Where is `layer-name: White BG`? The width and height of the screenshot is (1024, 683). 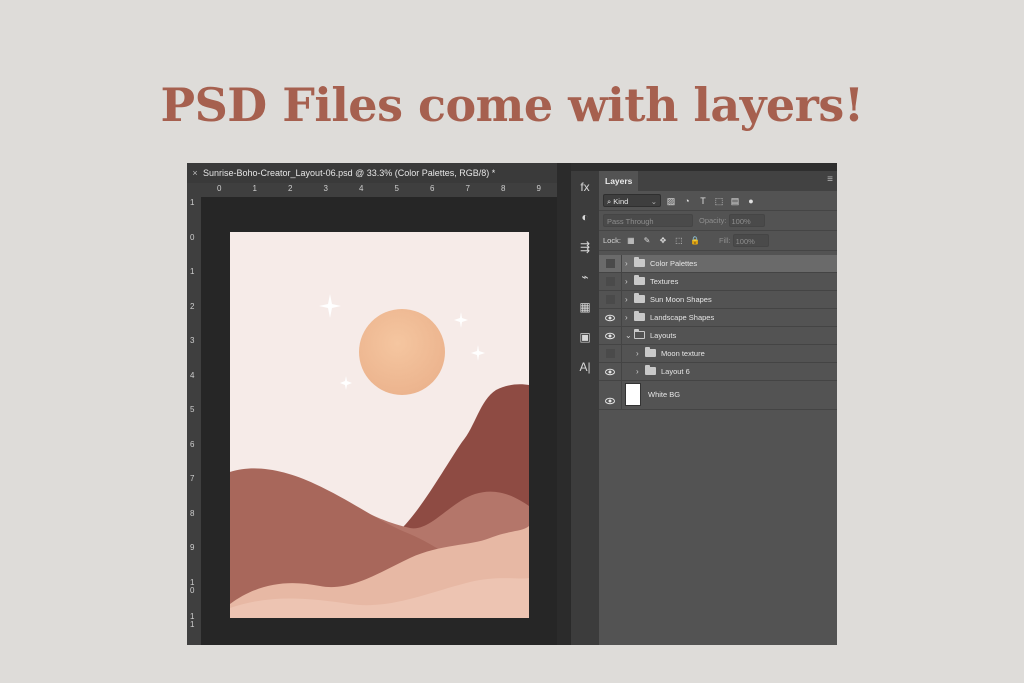 layer-name: White BG is located at coordinates (664, 394).